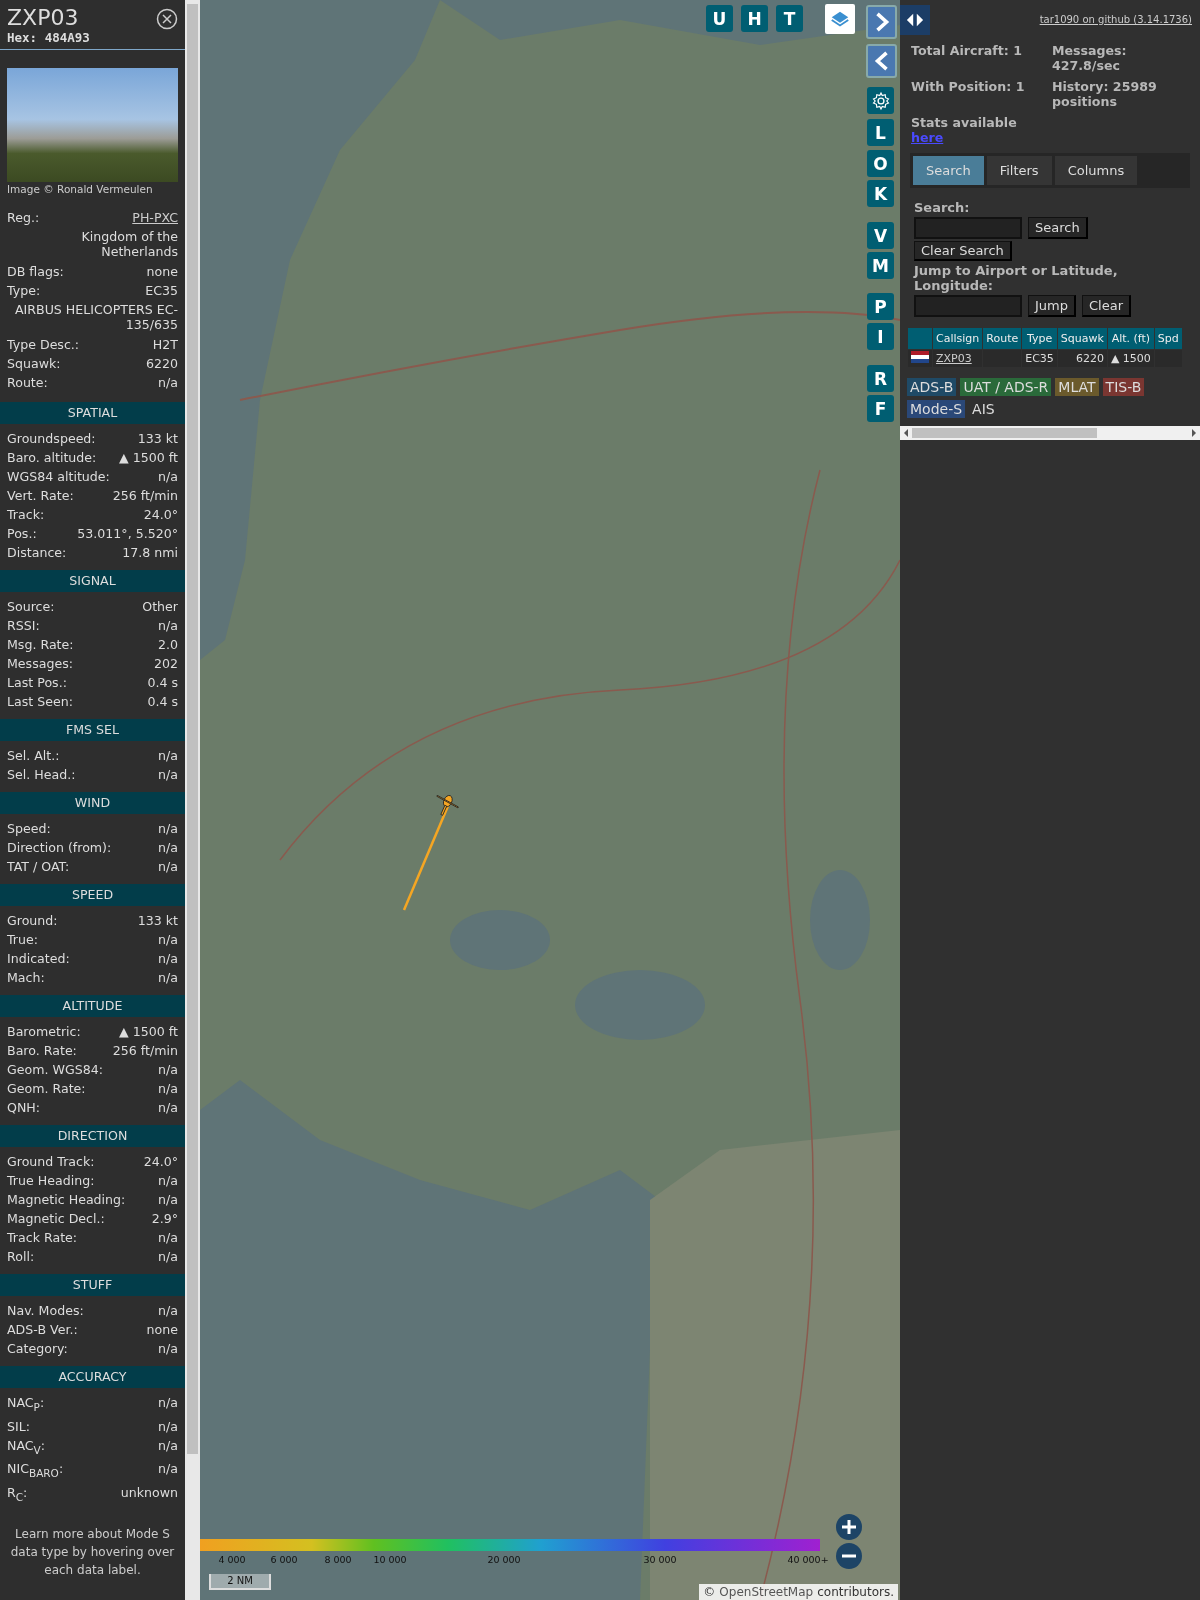  I want to click on column-header: Route, so click(1002, 338).